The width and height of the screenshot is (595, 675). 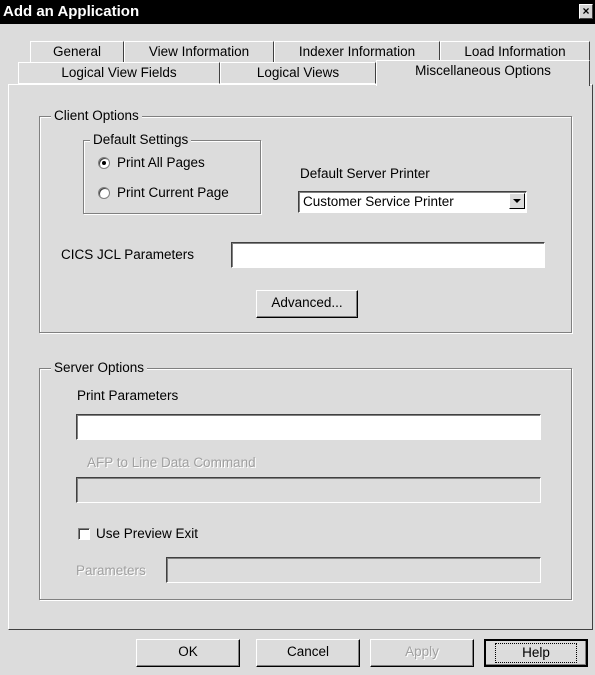 I want to click on apply-button-label: Apply, so click(x=422, y=651).